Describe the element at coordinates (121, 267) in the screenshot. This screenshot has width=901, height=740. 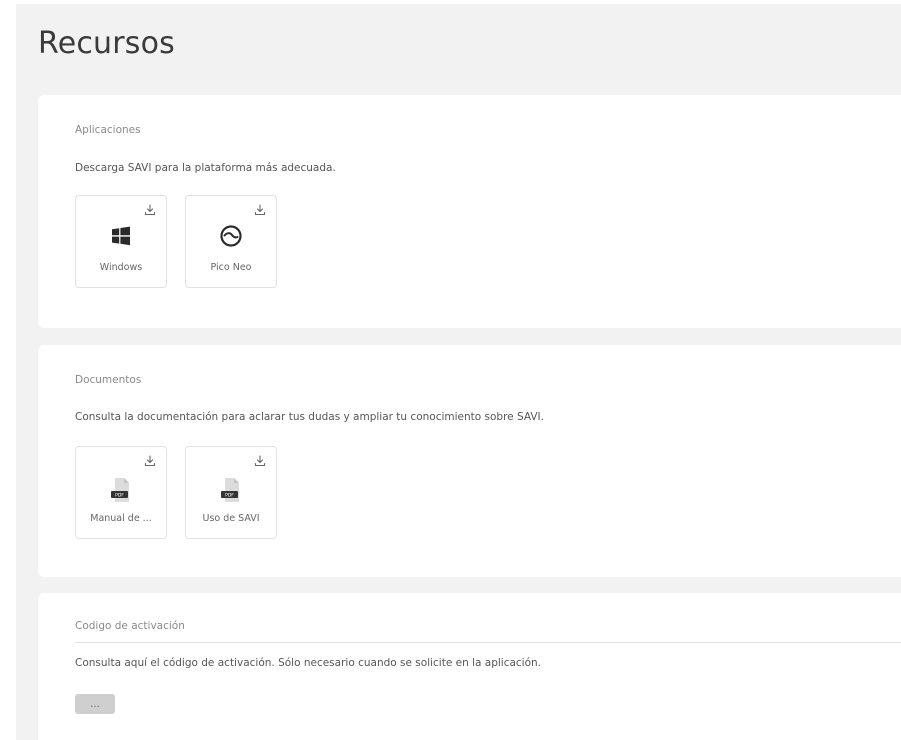
I see `windows-label: Windows` at that location.